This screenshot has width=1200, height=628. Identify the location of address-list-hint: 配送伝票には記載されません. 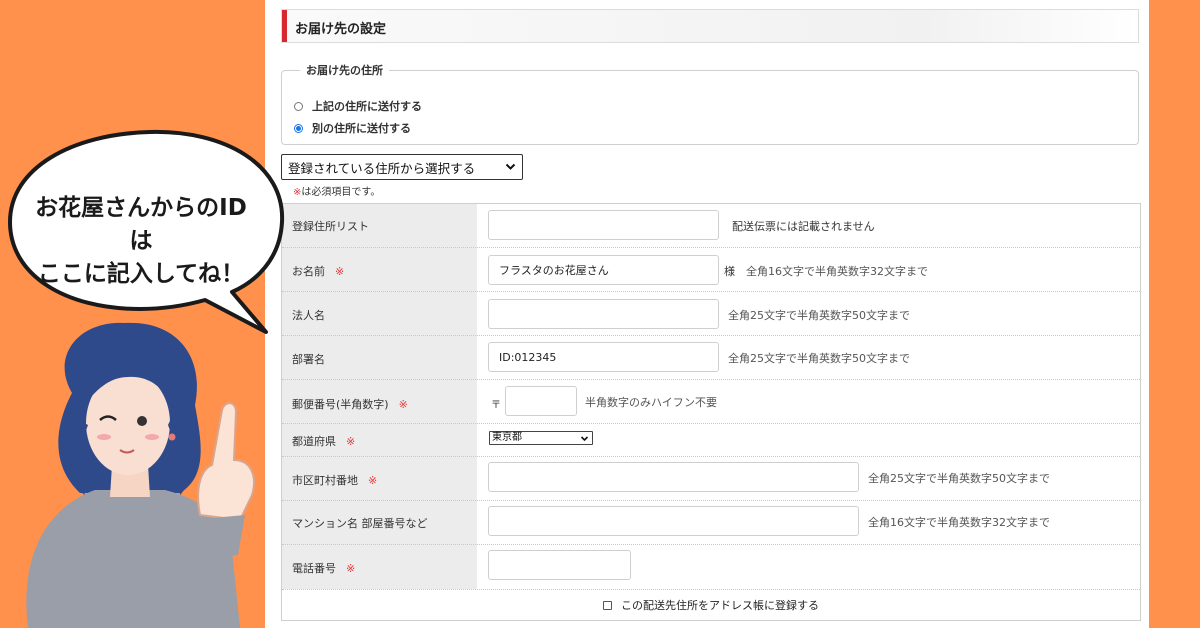
(803, 226).